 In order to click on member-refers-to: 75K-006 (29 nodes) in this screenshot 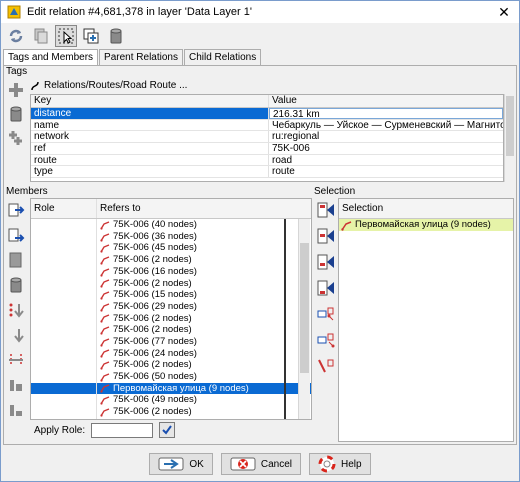, I will do `click(186, 307)`.